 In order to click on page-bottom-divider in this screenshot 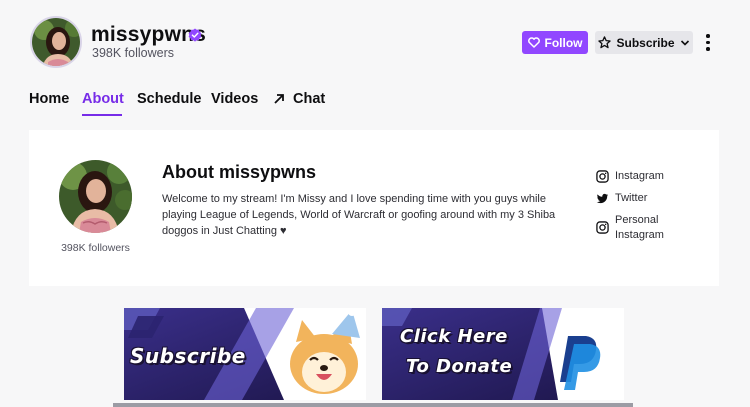, I will do `click(373, 405)`.